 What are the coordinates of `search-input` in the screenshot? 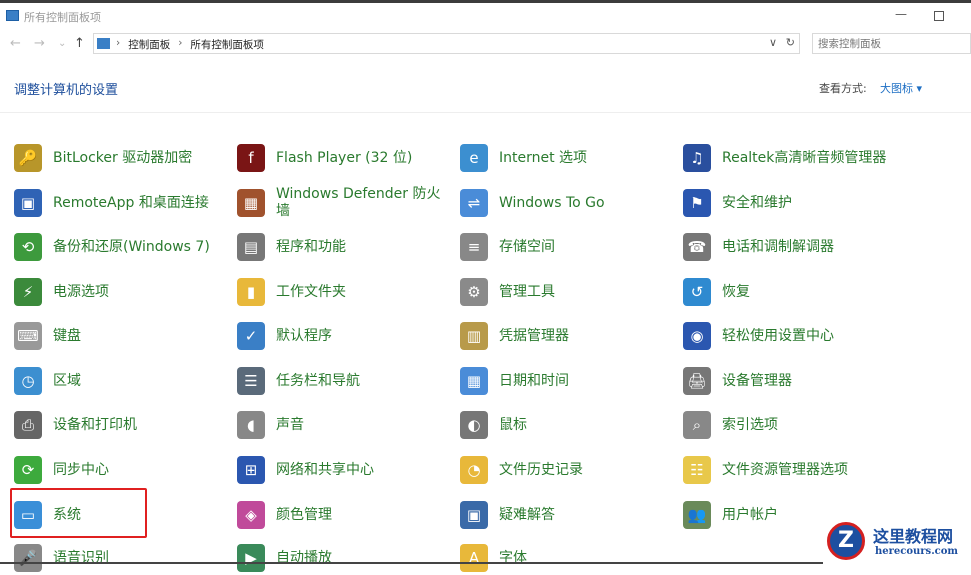 It's located at (891, 43).